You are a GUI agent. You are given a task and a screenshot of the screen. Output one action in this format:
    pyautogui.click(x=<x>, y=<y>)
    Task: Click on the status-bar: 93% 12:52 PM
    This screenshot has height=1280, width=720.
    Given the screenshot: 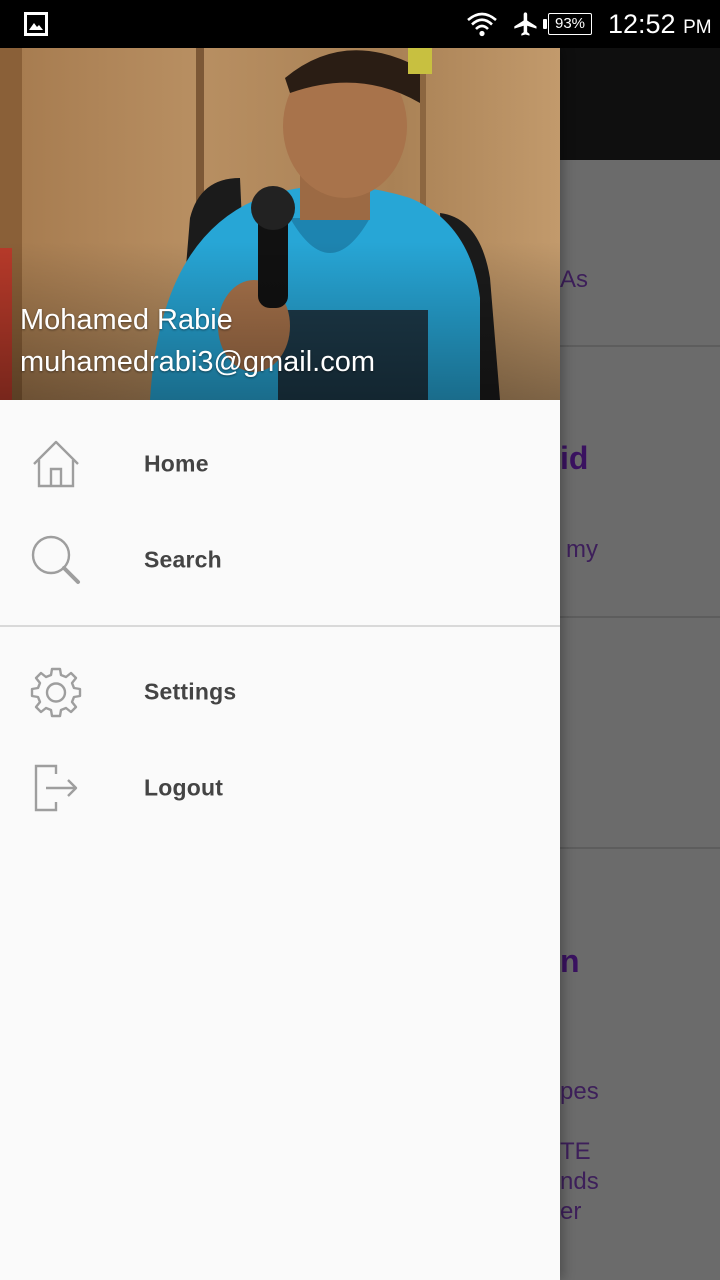 What is the action you would take?
    pyautogui.click(x=360, y=24)
    